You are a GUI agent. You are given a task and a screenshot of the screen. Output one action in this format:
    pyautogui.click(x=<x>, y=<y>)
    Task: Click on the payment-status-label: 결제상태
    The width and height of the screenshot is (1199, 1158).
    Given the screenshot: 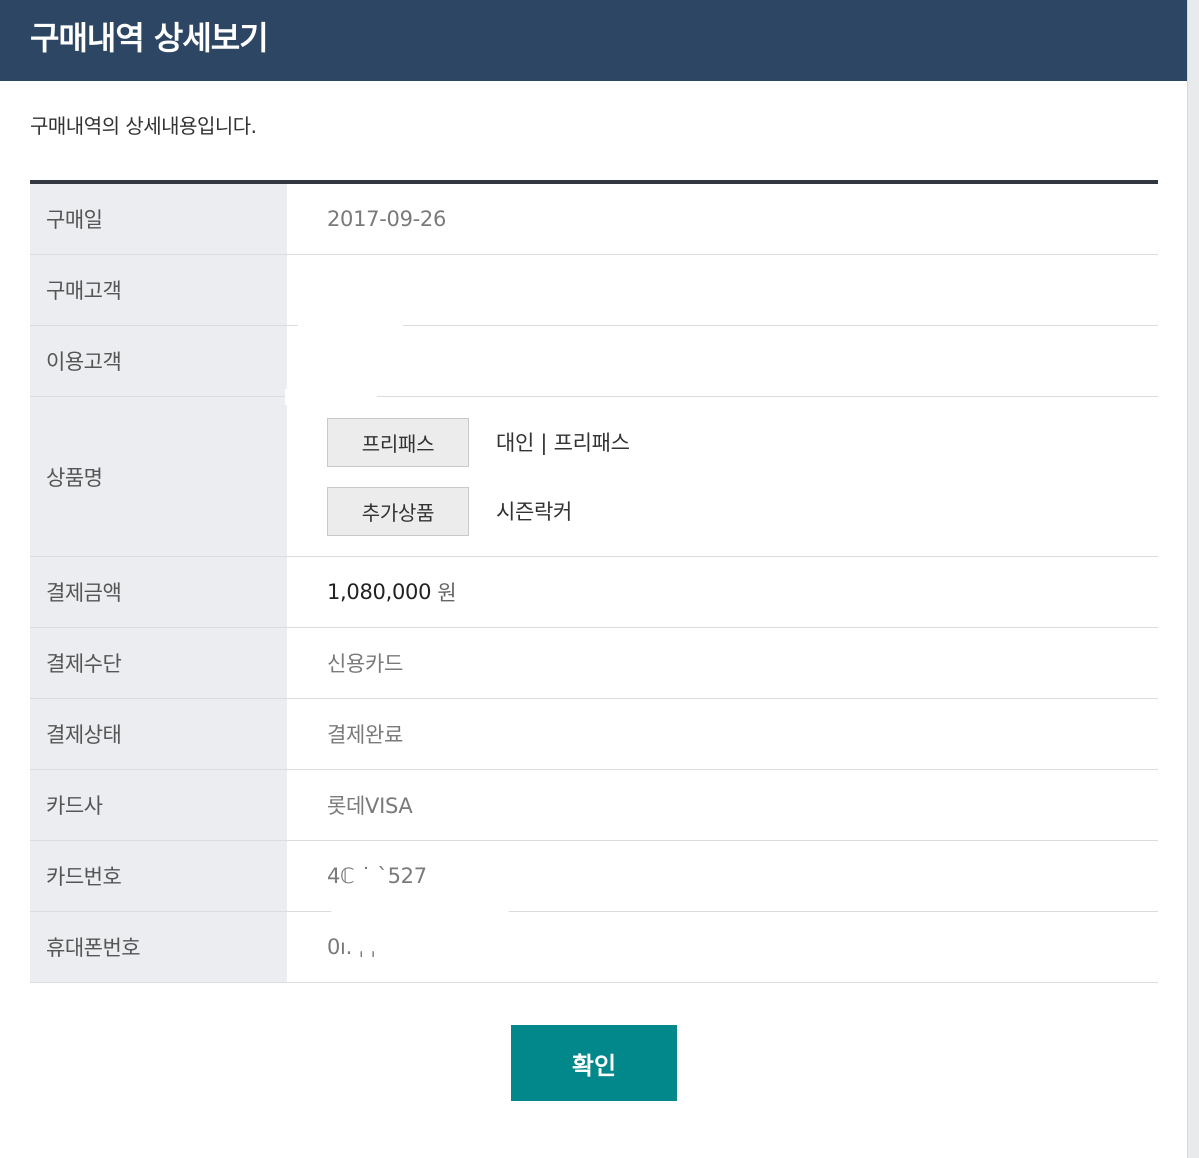 What is the action you would take?
    pyautogui.click(x=158, y=734)
    